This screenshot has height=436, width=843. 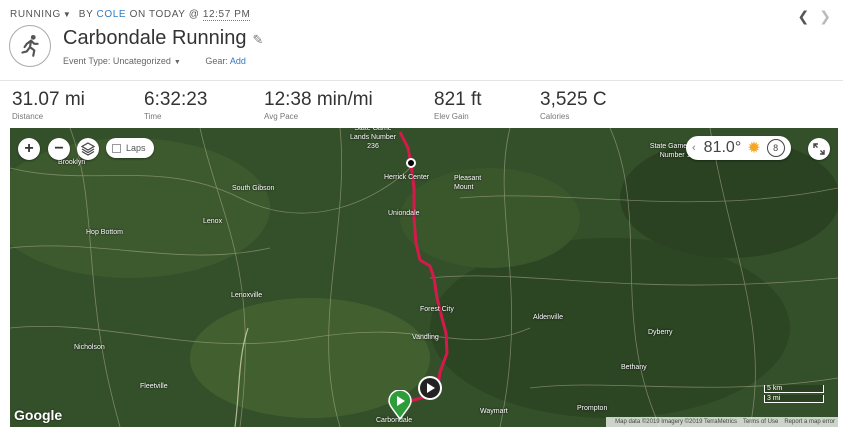 I want to click on stat-value: 3,525 C, so click(x=573, y=99).